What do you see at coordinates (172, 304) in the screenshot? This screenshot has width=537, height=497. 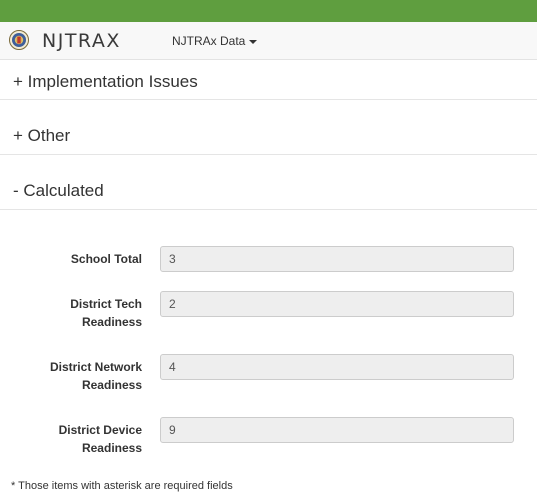 I see `district-tech-readiness-value: 2` at bounding box center [172, 304].